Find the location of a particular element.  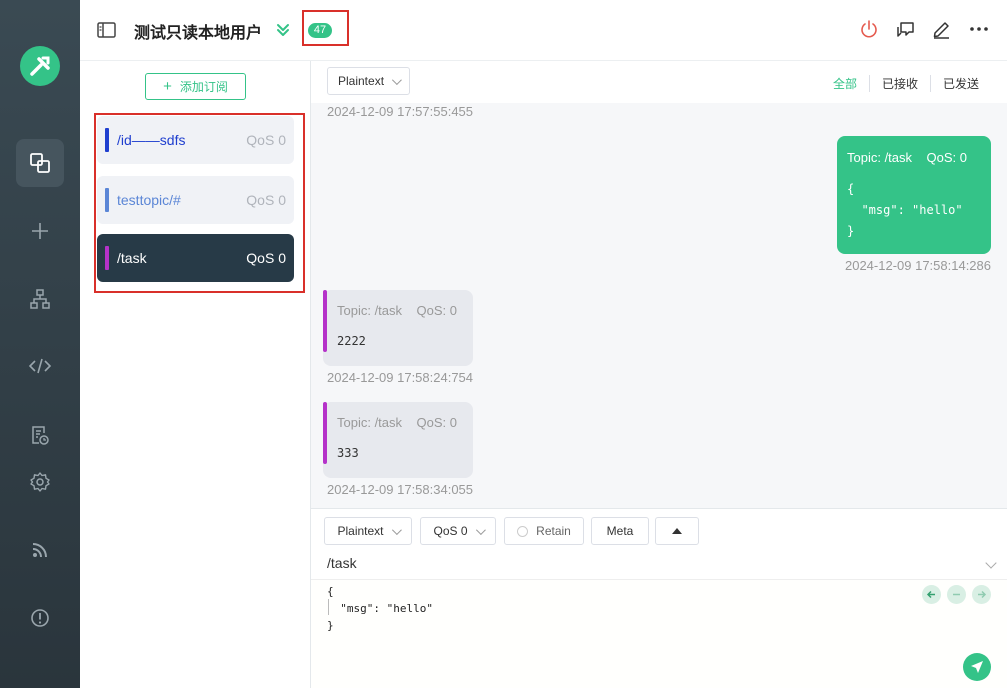

subscription-topic: /id——sdfs is located at coordinates (151, 140).